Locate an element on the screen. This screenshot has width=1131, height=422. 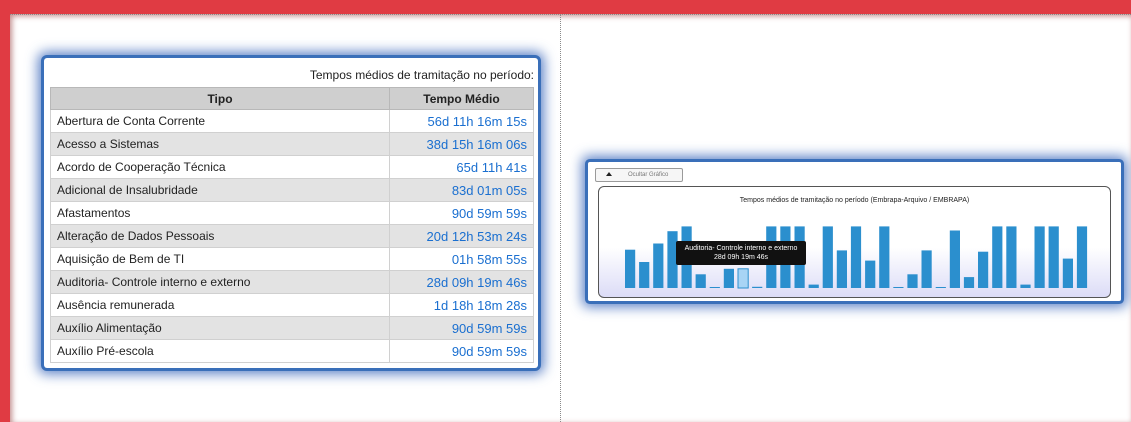
row-tipo: Adicional de Insalubridade is located at coordinates (220, 190).